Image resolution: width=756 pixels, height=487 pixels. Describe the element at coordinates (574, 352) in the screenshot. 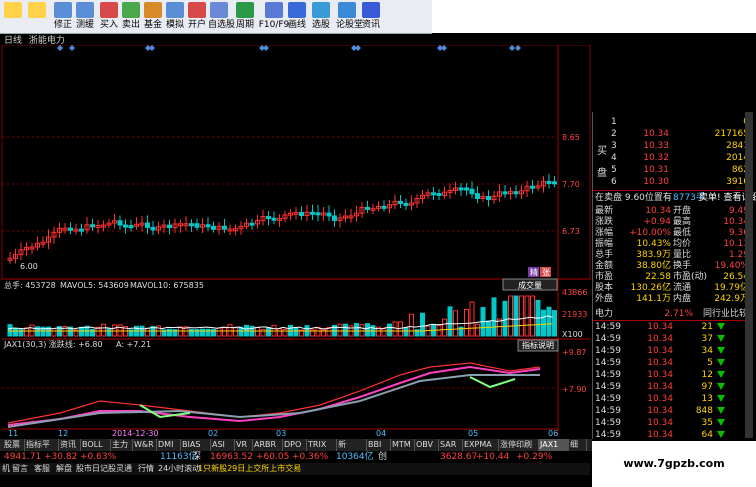

I see `indicator-axis-label: +9.87` at that location.